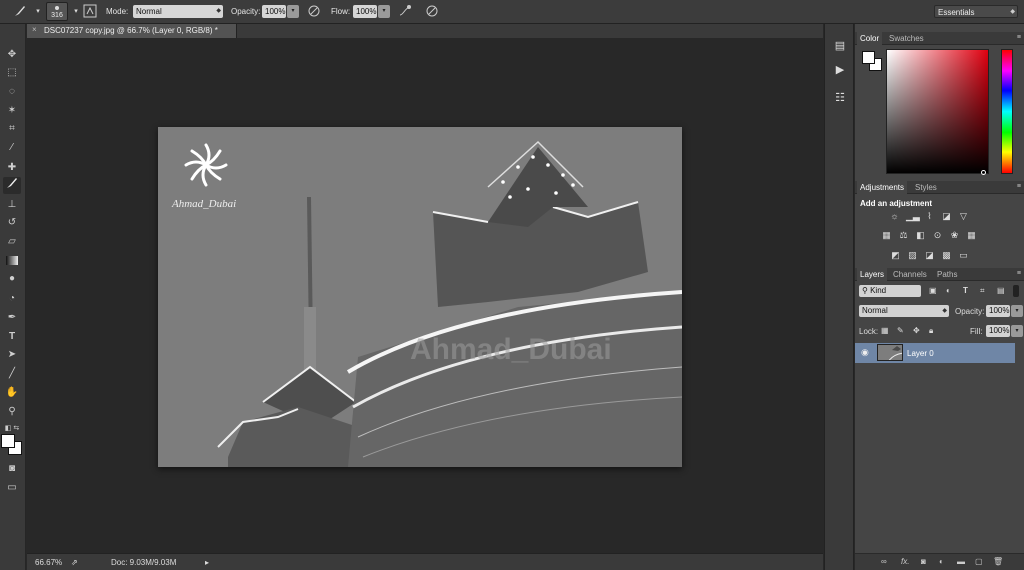 This screenshot has height=570, width=1024. What do you see at coordinates (12, 317) in the screenshot?
I see `pen-tool-icon: ✒` at bounding box center [12, 317].